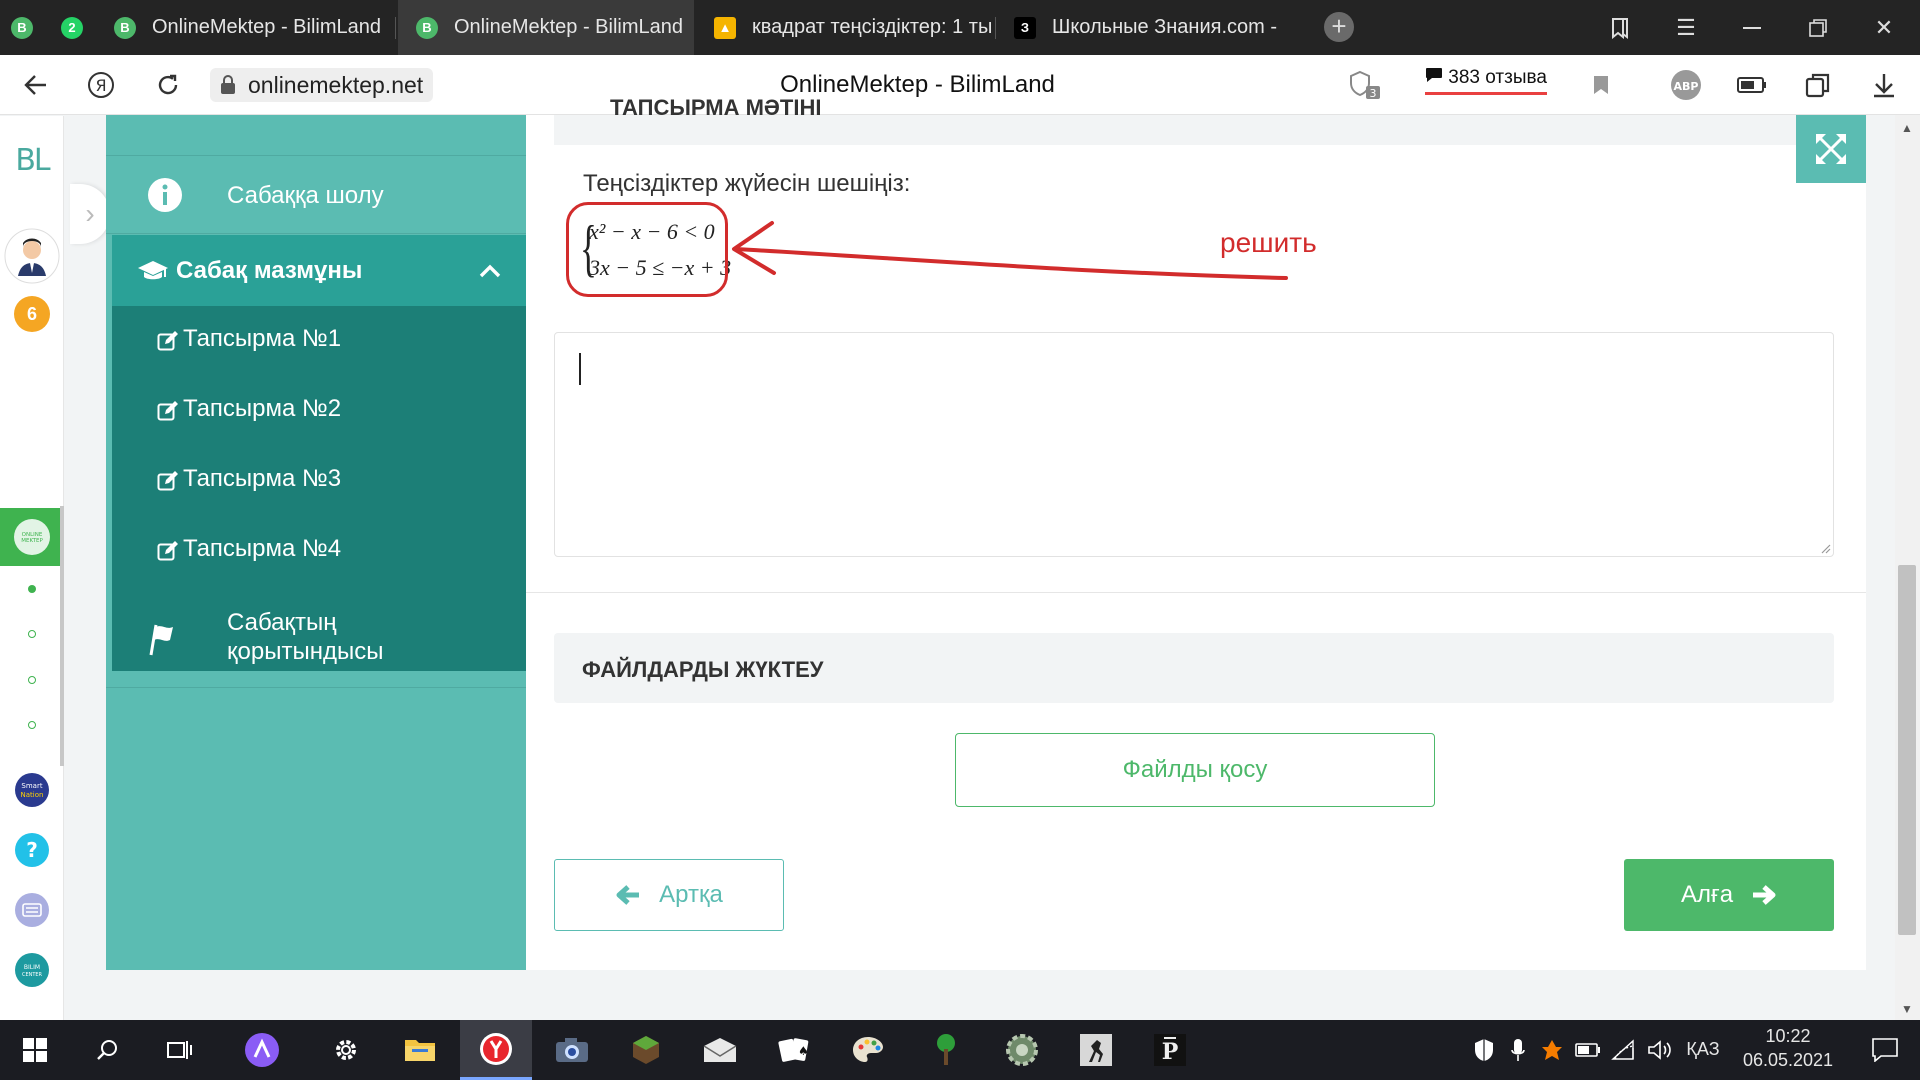 The image size is (1920, 1080). What do you see at coordinates (1884, 27) in the screenshot?
I see `close-window-icon: ✕` at bounding box center [1884, 27].